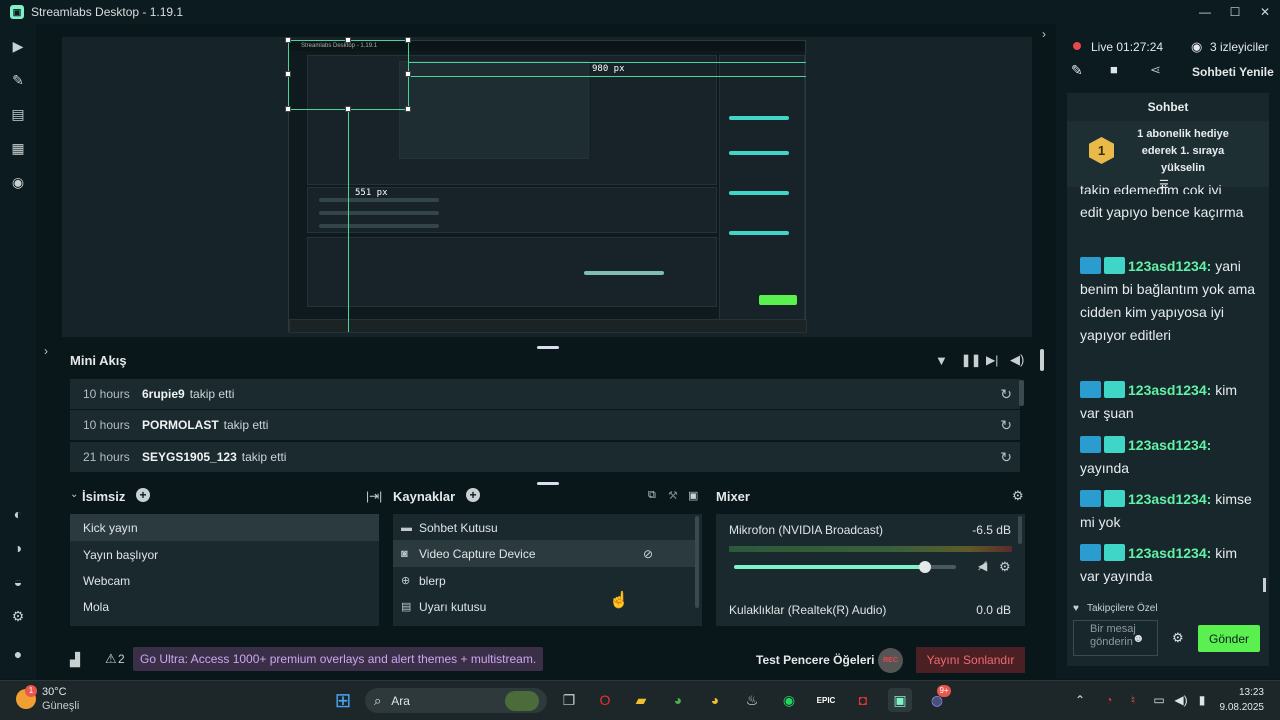 Image resolution: width=1280 pixels, height=720 pixels. Describe the element at coordinates (1077, 70) in the screenshot. I see `edit-stream-icon: ✎` at that location.